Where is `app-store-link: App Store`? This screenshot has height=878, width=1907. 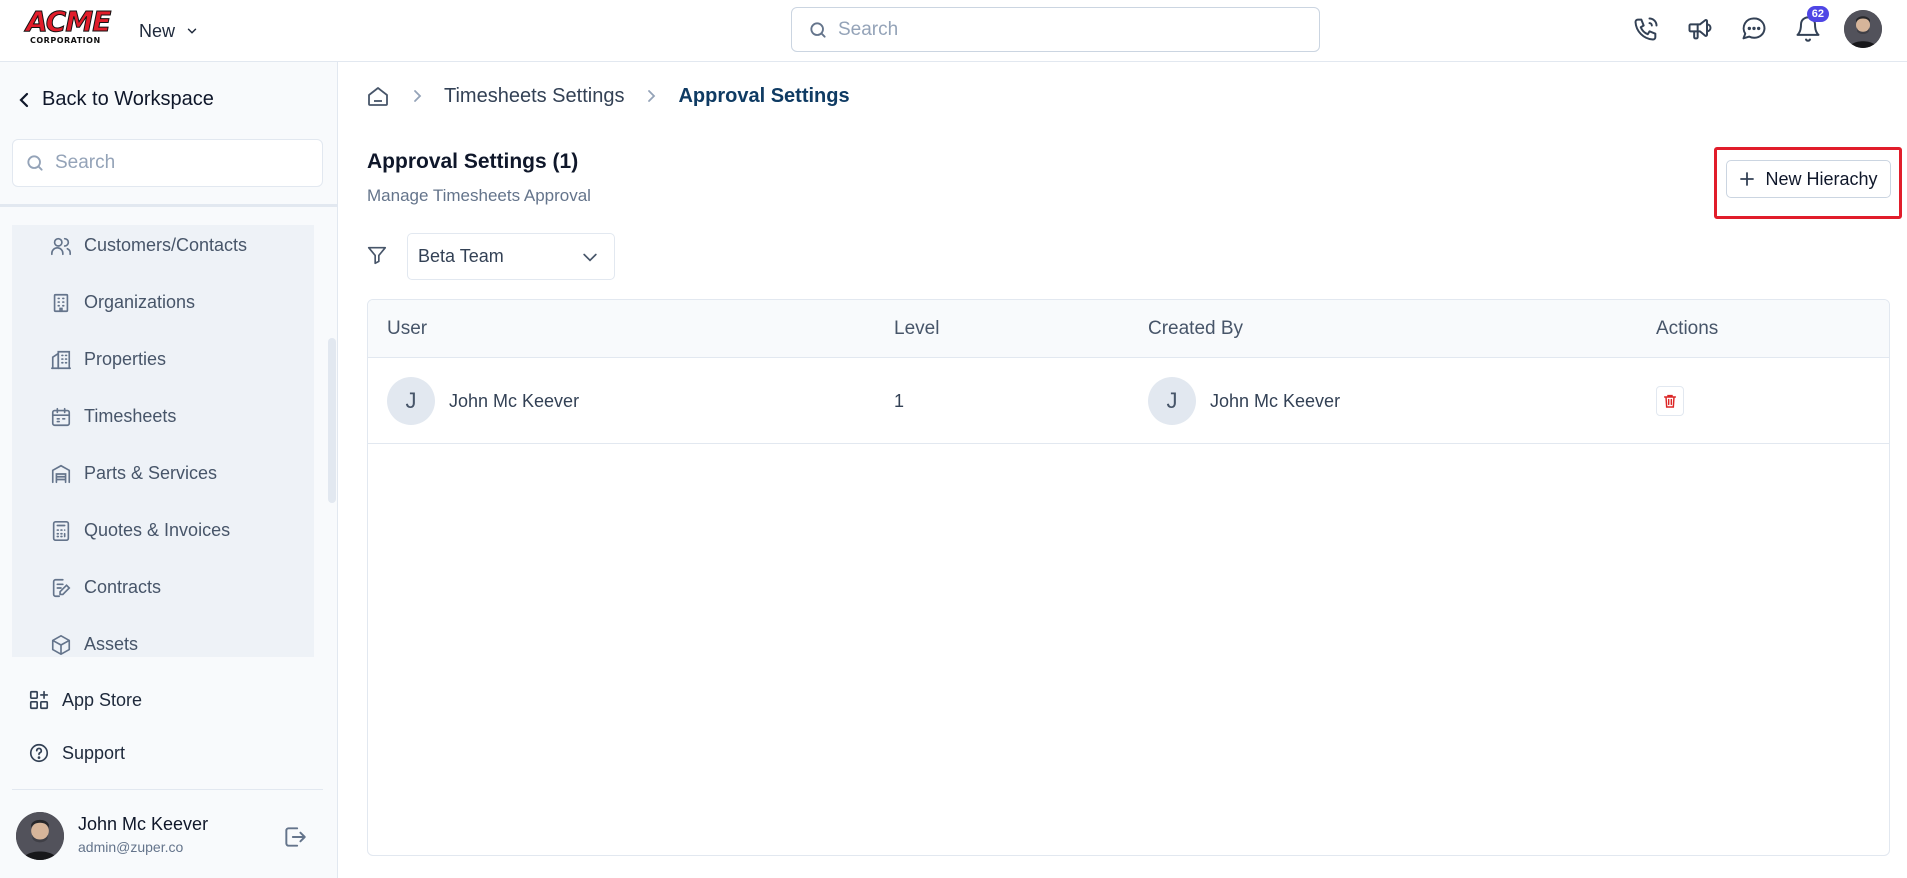 app-store-link: App Store is located at coordinates (85, 700).